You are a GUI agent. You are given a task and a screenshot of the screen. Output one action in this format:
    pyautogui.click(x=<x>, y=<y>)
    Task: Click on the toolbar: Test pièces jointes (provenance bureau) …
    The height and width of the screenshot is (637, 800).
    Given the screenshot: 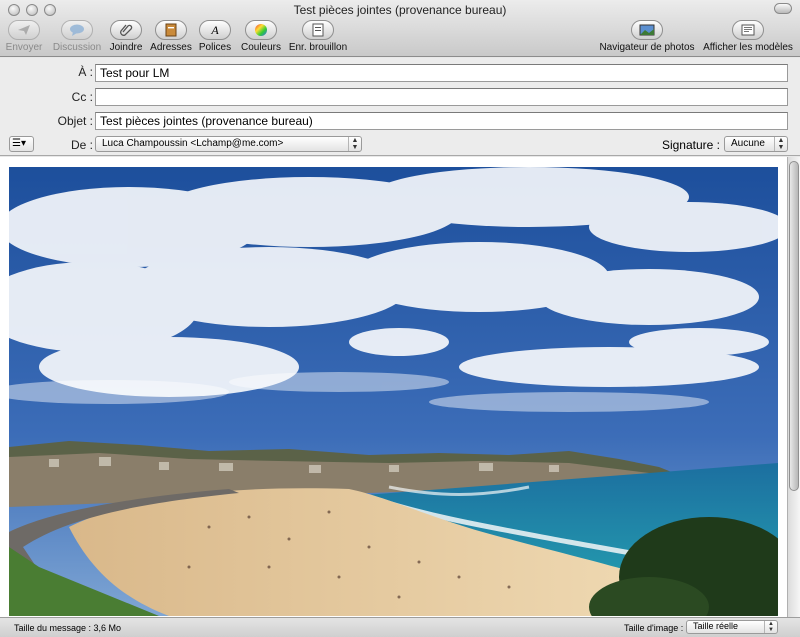 What is the action you would take?
    pyautogui.click(x=400, y=28)
    